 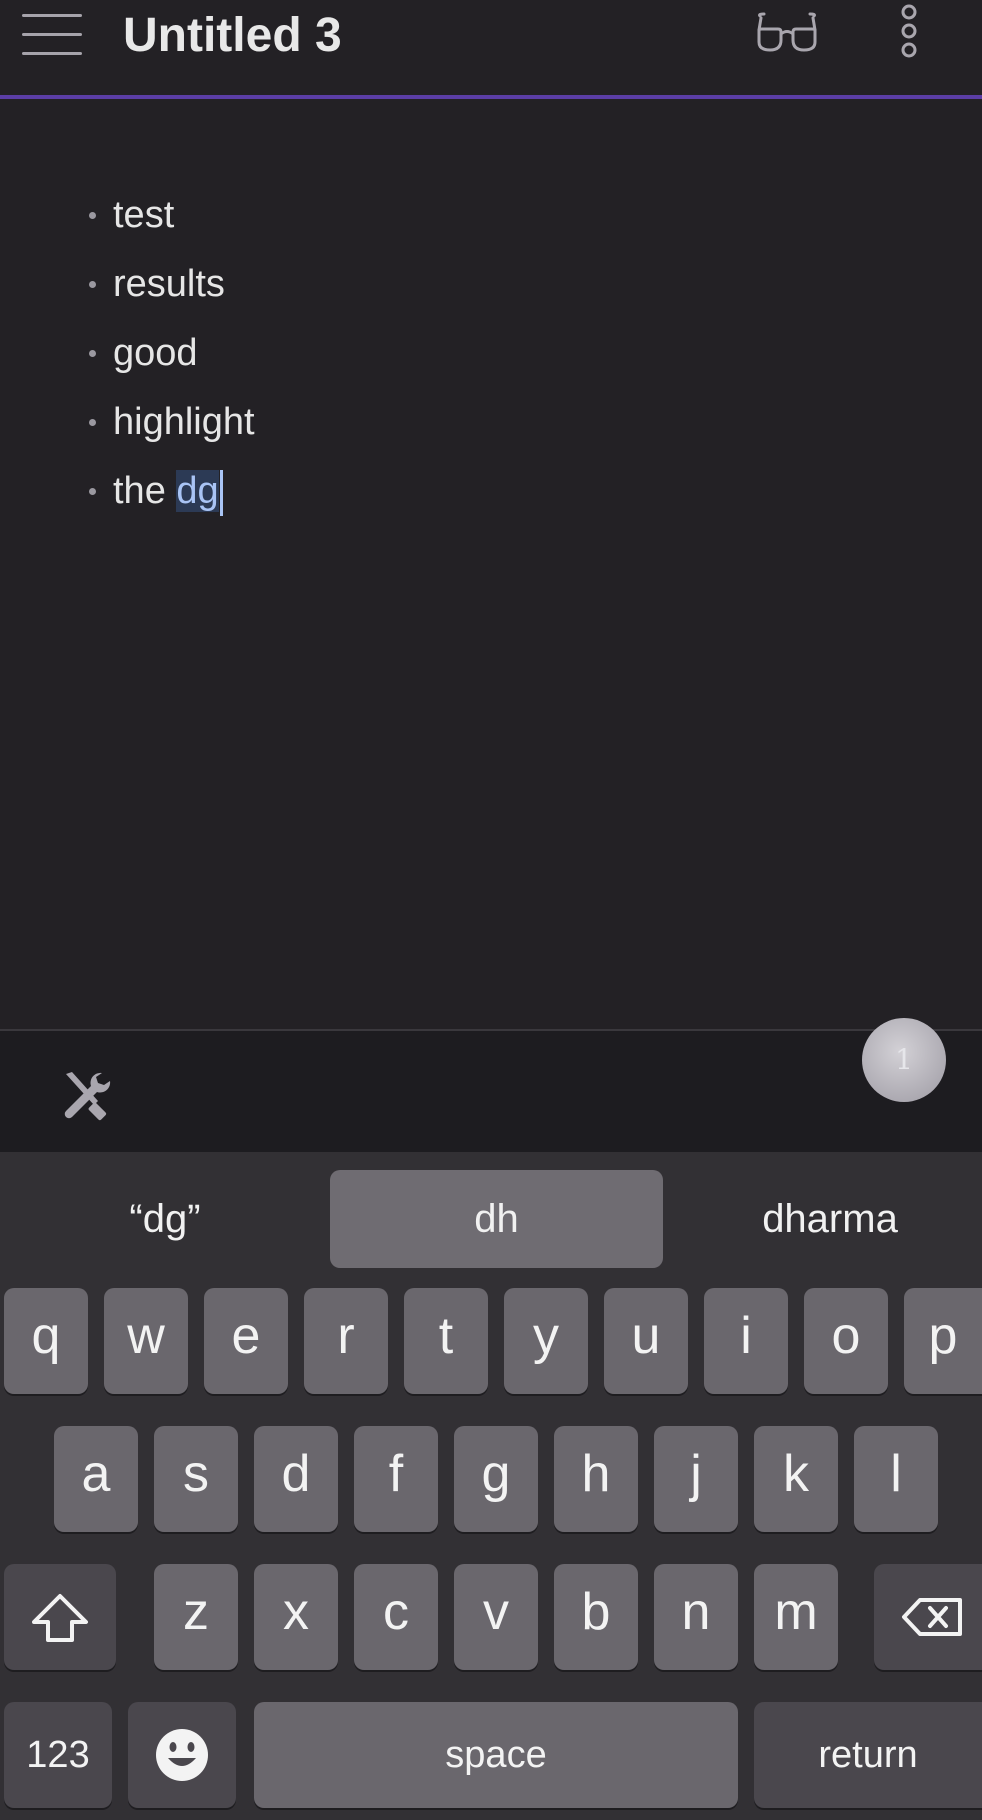 I want to click on shift-arrow-icon, so click(x=60, y=1618).